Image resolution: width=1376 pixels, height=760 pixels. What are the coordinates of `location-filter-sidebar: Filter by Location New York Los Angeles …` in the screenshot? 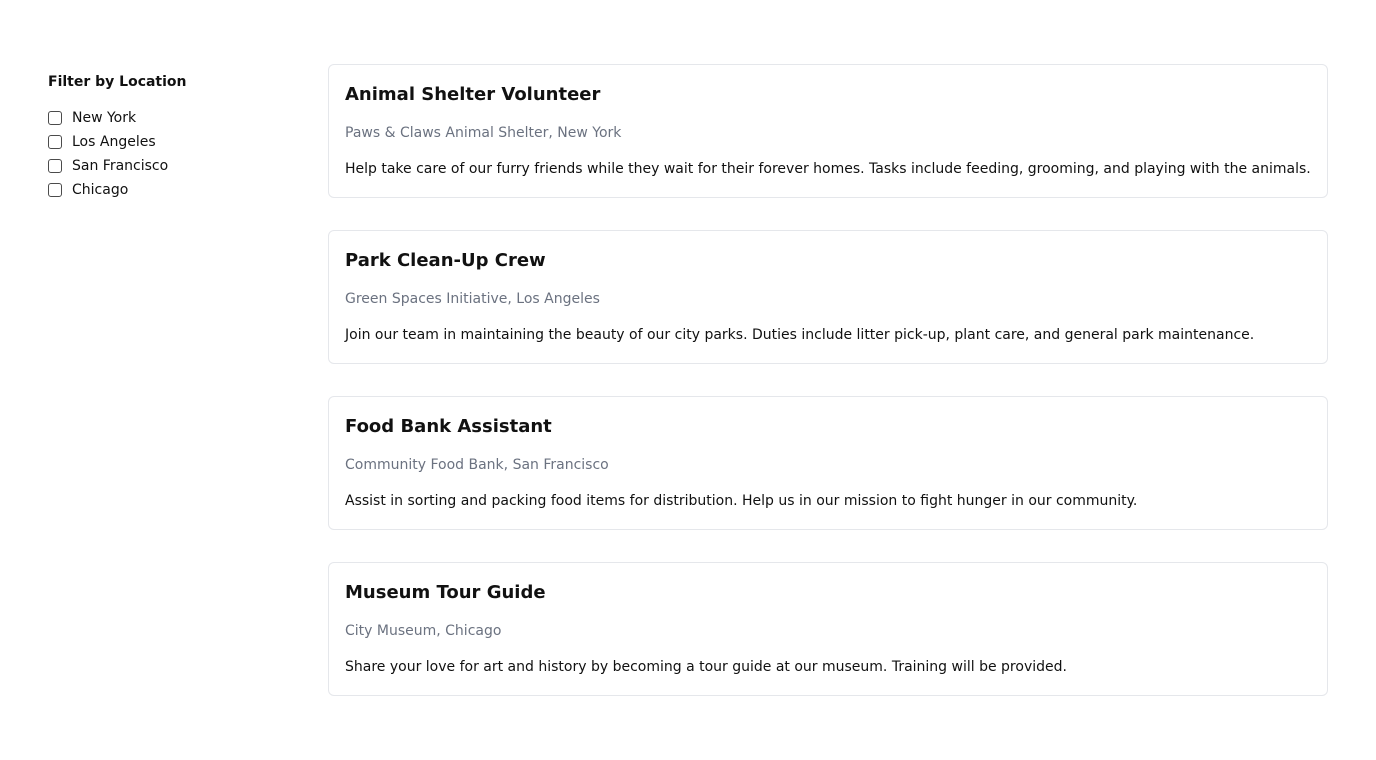 It's located at (168, 137).